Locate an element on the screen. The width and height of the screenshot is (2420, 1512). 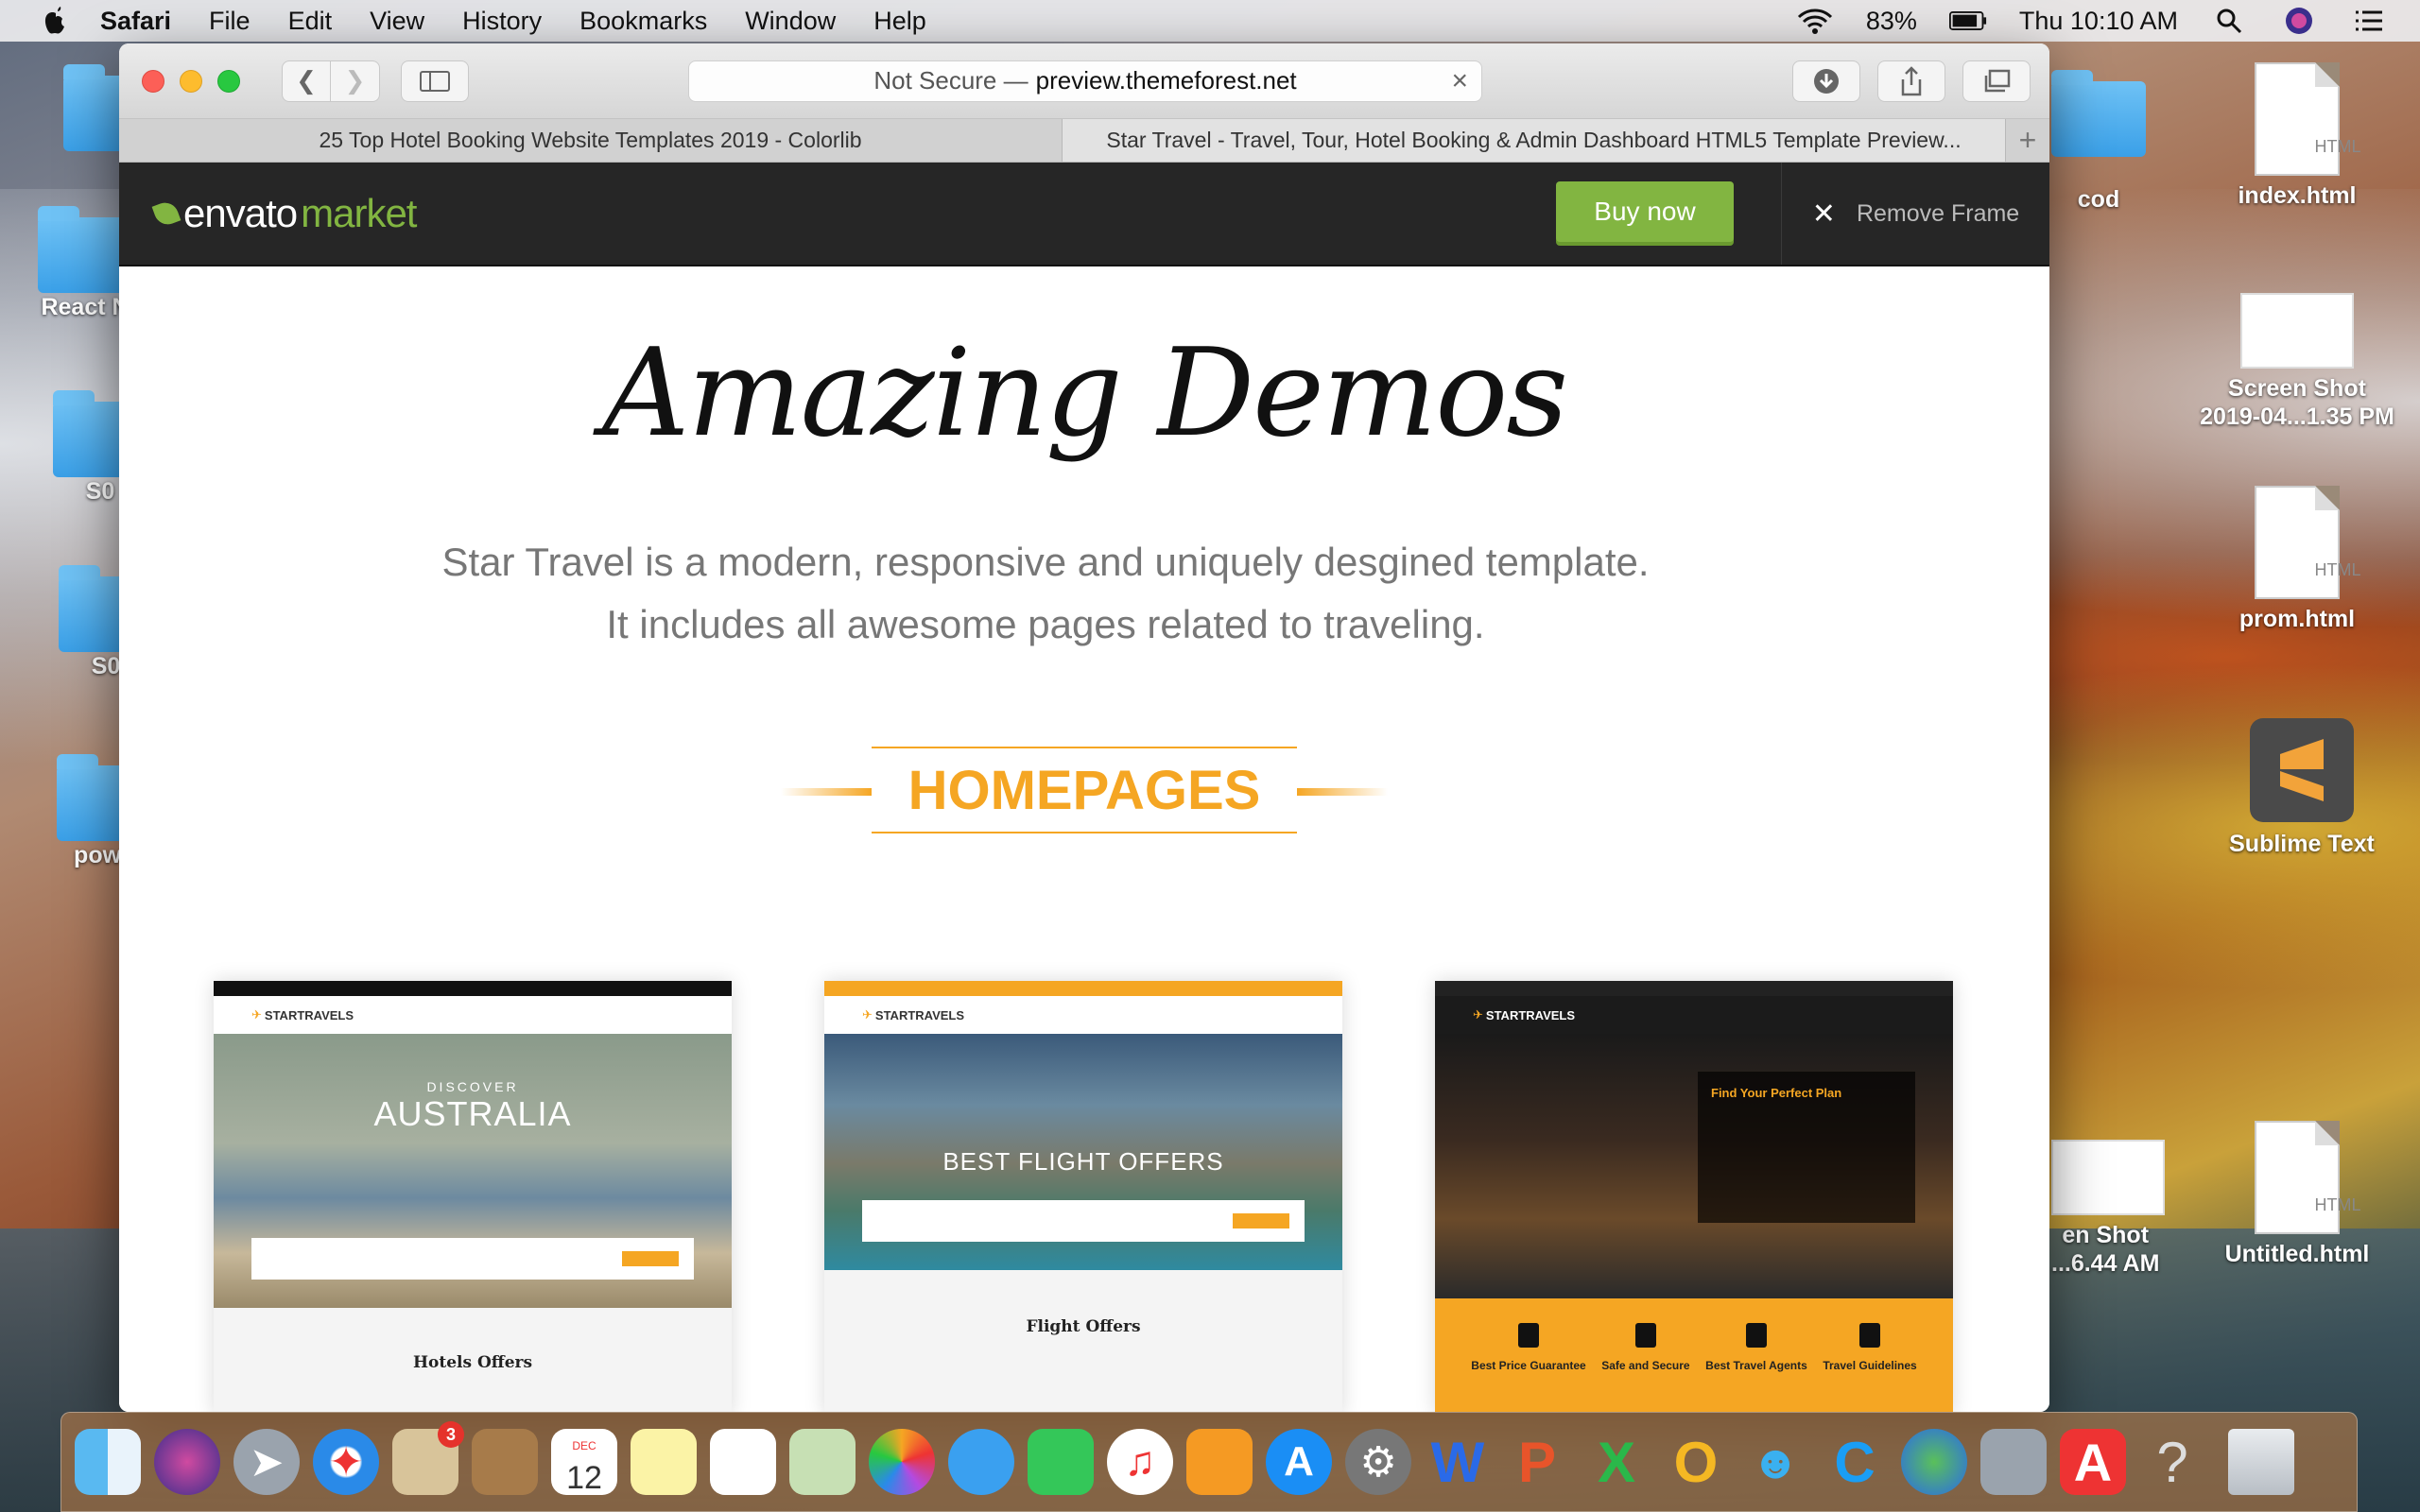
wifi-icon is located at coordinates (1815, 21).